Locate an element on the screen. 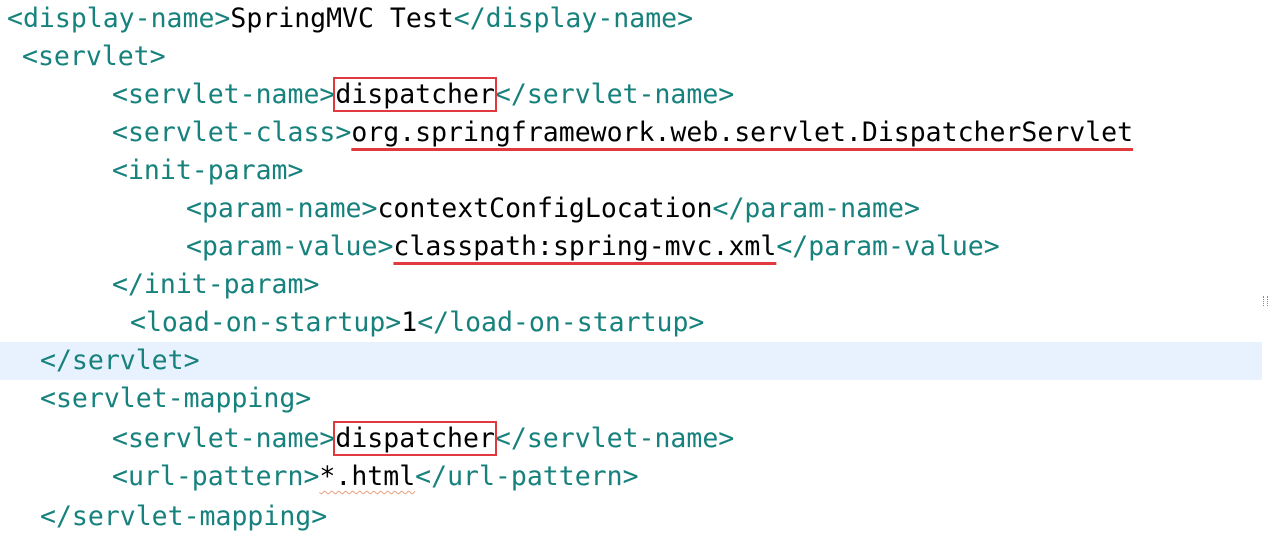 The image size is (1270, 540). xml-tag: <param-name> is located at coordinates (282, 208).